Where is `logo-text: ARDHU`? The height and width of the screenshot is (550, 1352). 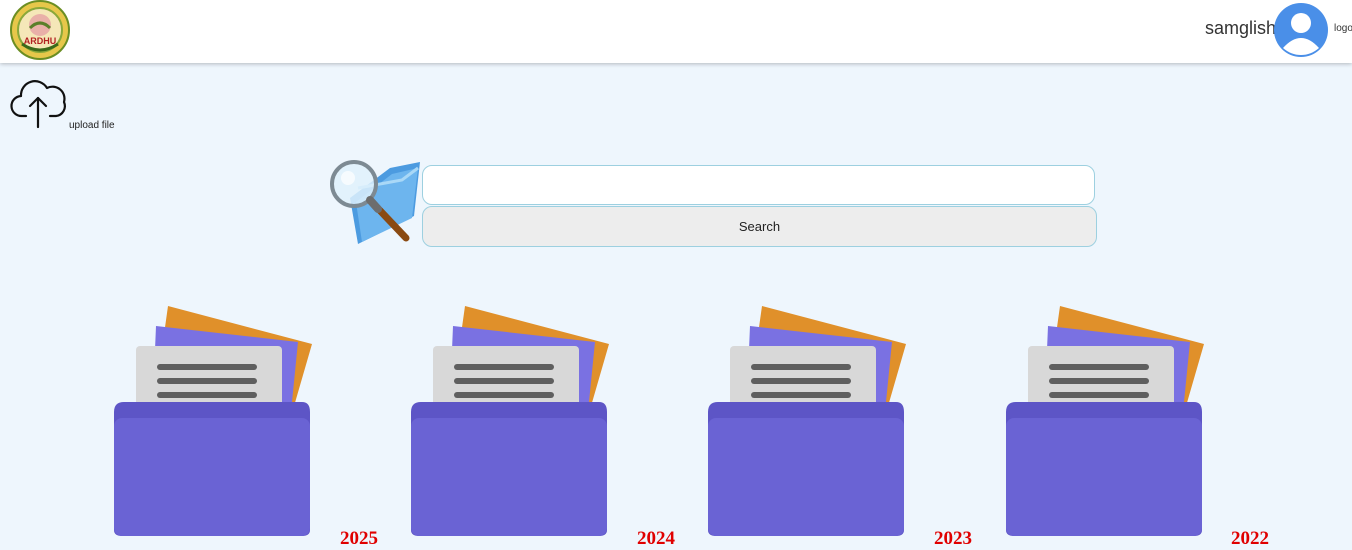
logo-text: ARDHU is located at coordinates (40, 41).